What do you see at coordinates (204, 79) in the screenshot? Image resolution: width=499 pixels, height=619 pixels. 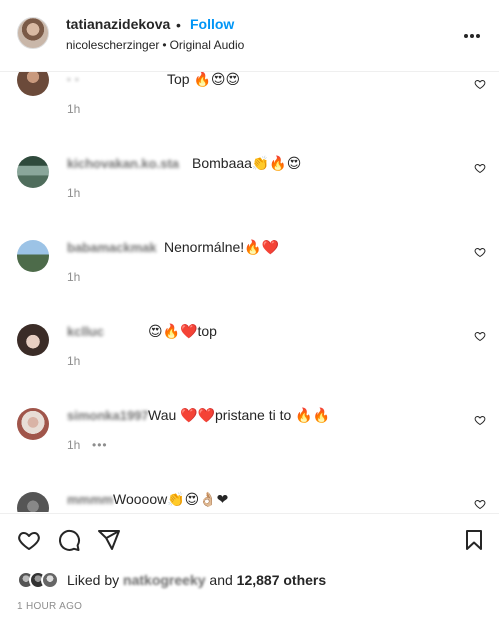 I see `comment-text: Top 🔥😍😍` at bounding box center [204, 79].